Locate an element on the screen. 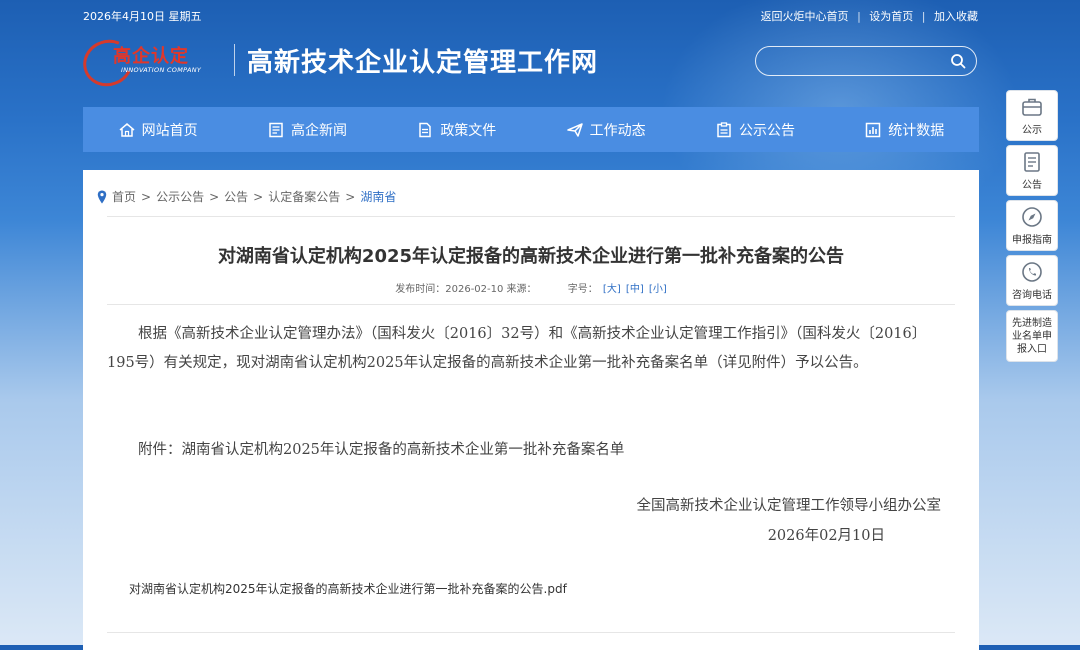  link-torch-center-home: 返回火炬中心首页 is located at coordinates (805, 16).